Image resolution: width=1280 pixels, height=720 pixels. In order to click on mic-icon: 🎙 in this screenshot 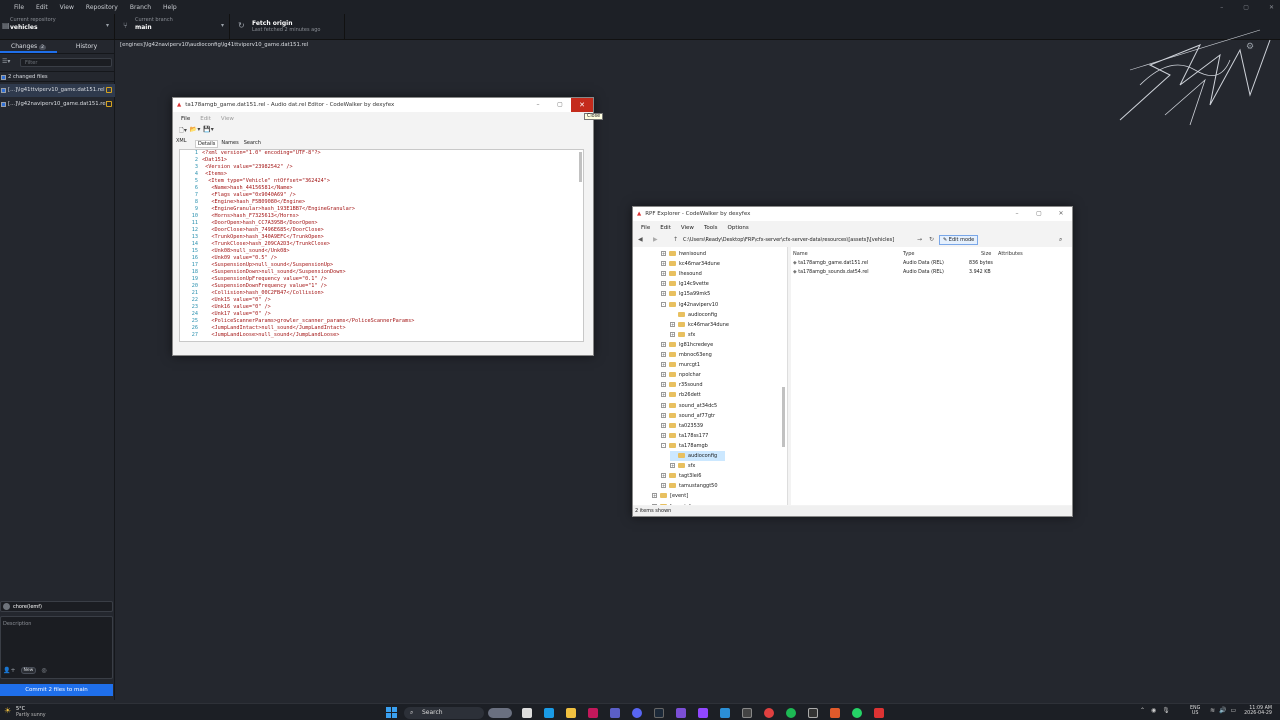, I will do `click(1166, 710)`.